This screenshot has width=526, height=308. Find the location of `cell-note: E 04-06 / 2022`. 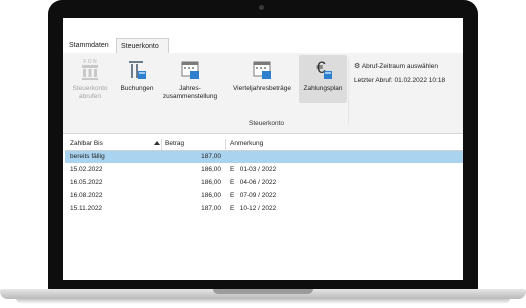

cell-note: E 04-06 / 2022 is located at coordinates (253, 182).